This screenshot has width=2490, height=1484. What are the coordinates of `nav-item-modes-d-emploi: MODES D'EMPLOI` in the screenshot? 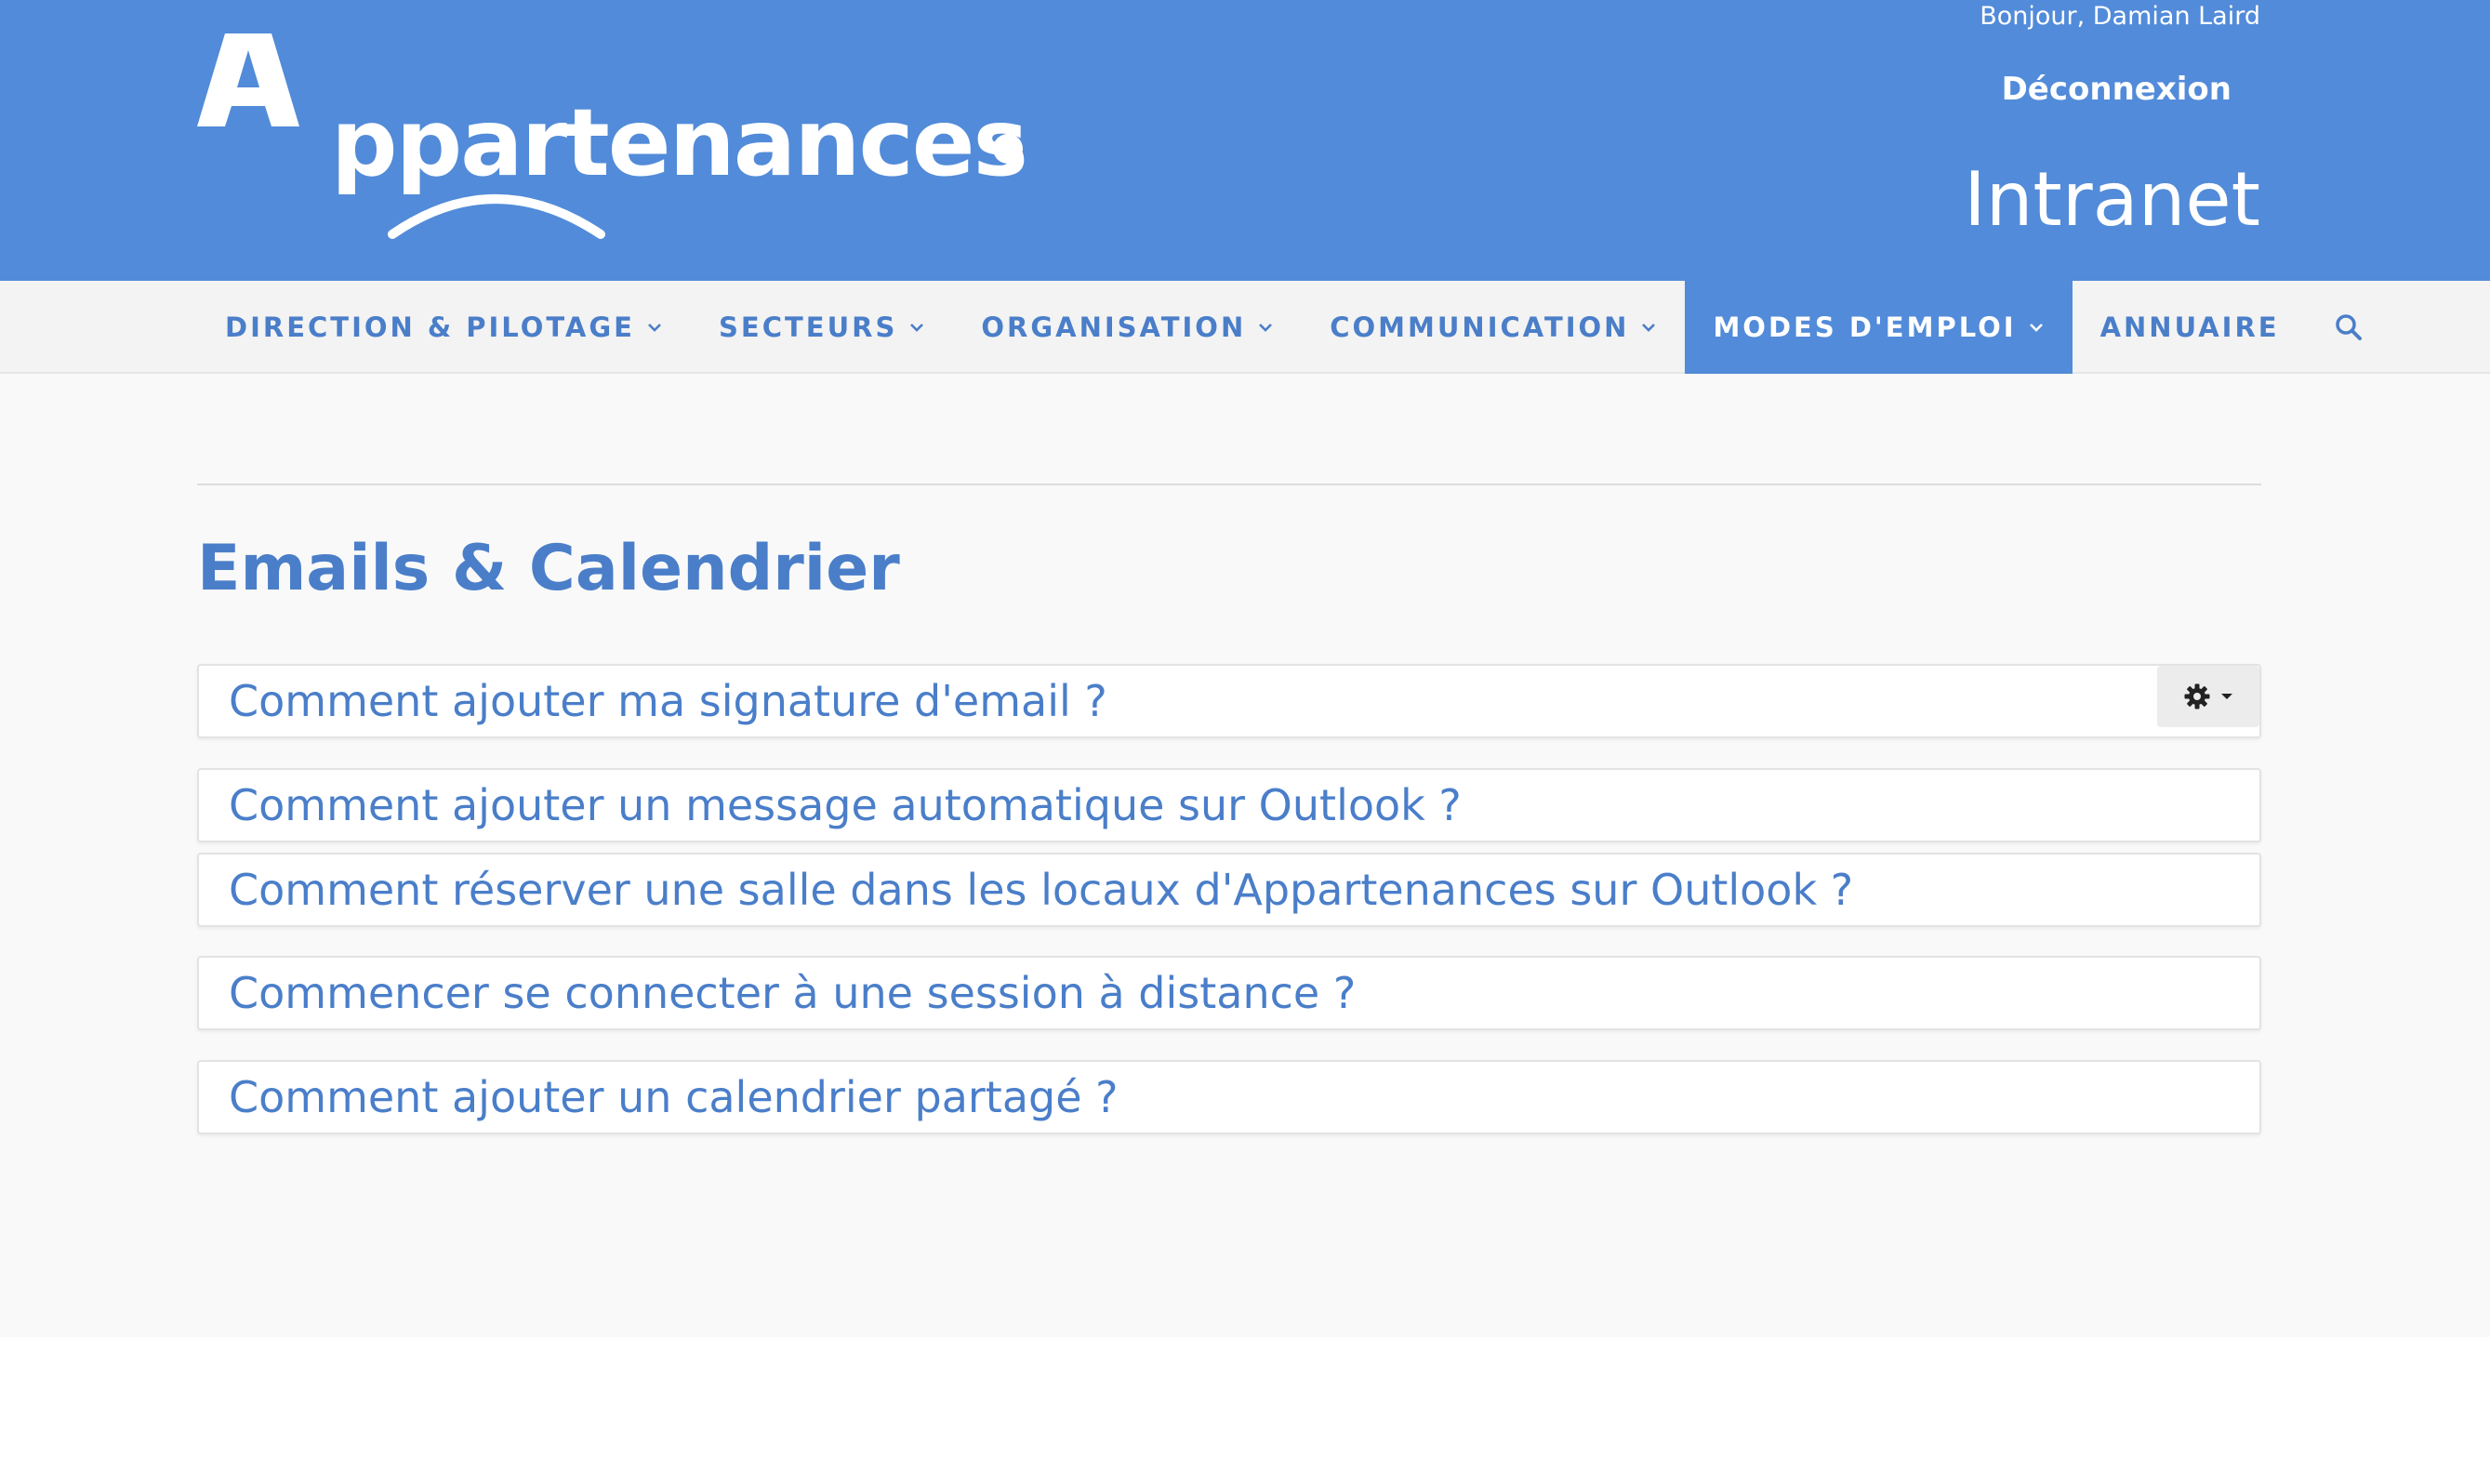 It's located at (1879, 327).